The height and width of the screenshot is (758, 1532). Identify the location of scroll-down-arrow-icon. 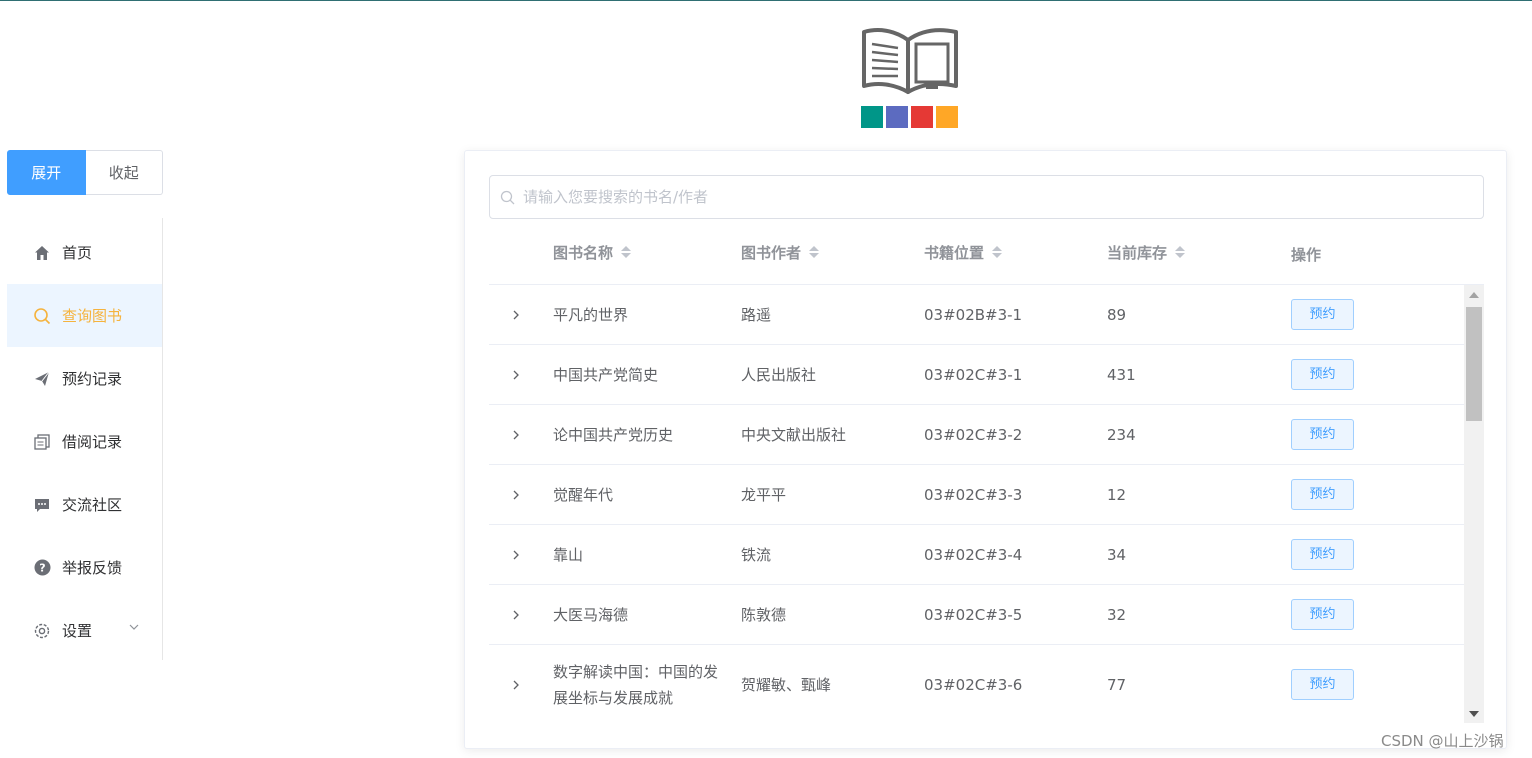
(1474, 714).